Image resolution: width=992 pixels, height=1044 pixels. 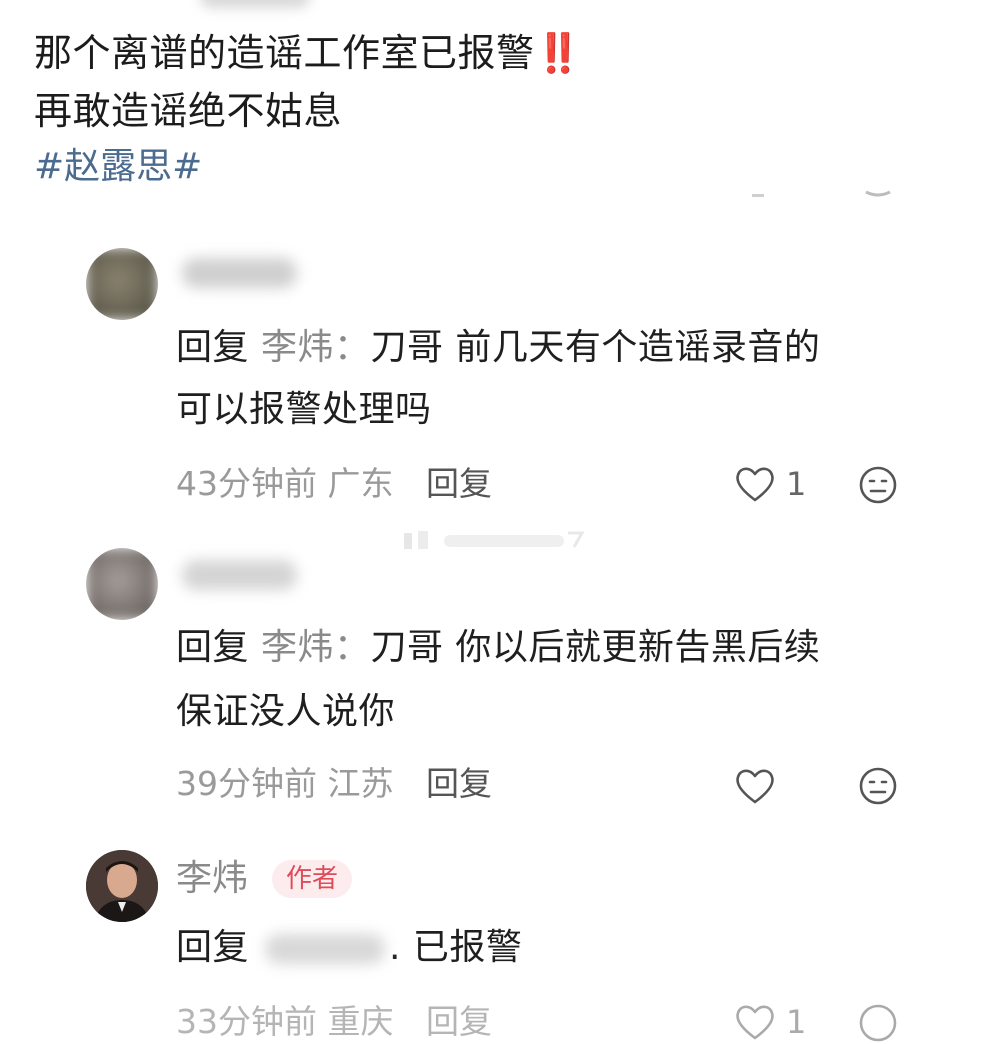 What do you see at coordinates (312, 879) in the screenshot?
I see `author-badge: 作者` at bounding box center [312, 879].